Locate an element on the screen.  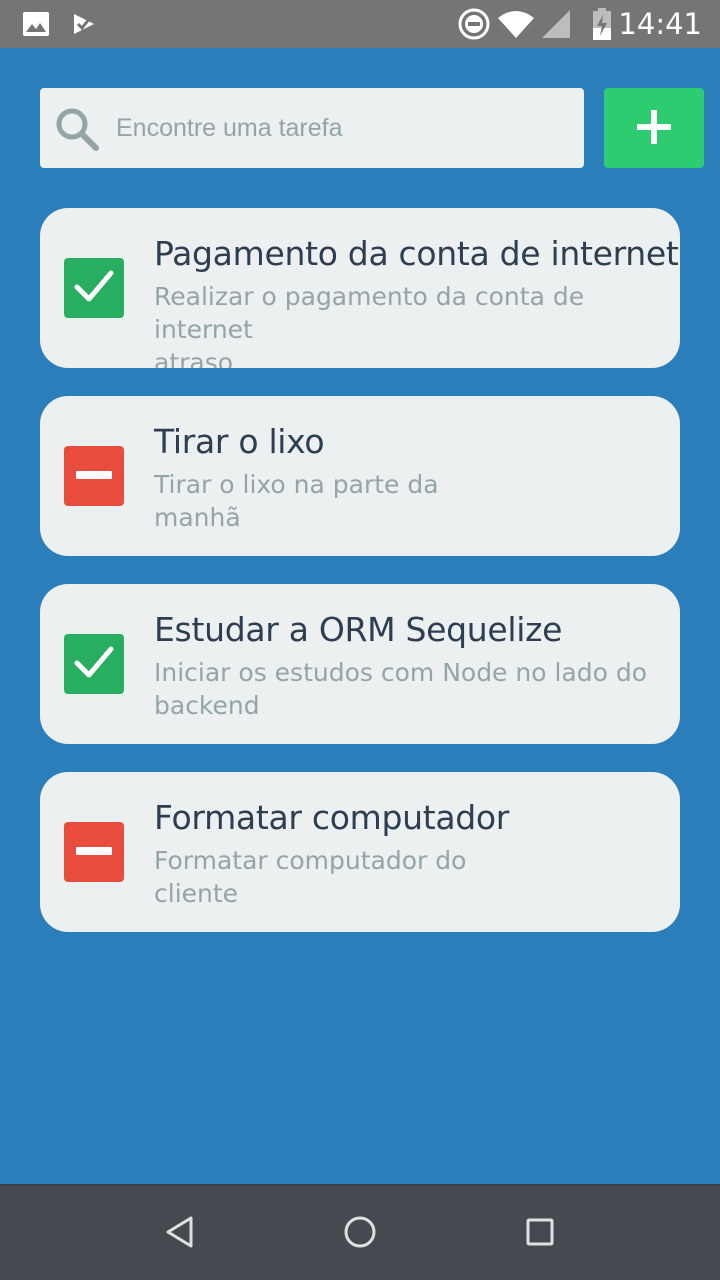
task-title: Formatar computador is located at coordinates (332, 817).